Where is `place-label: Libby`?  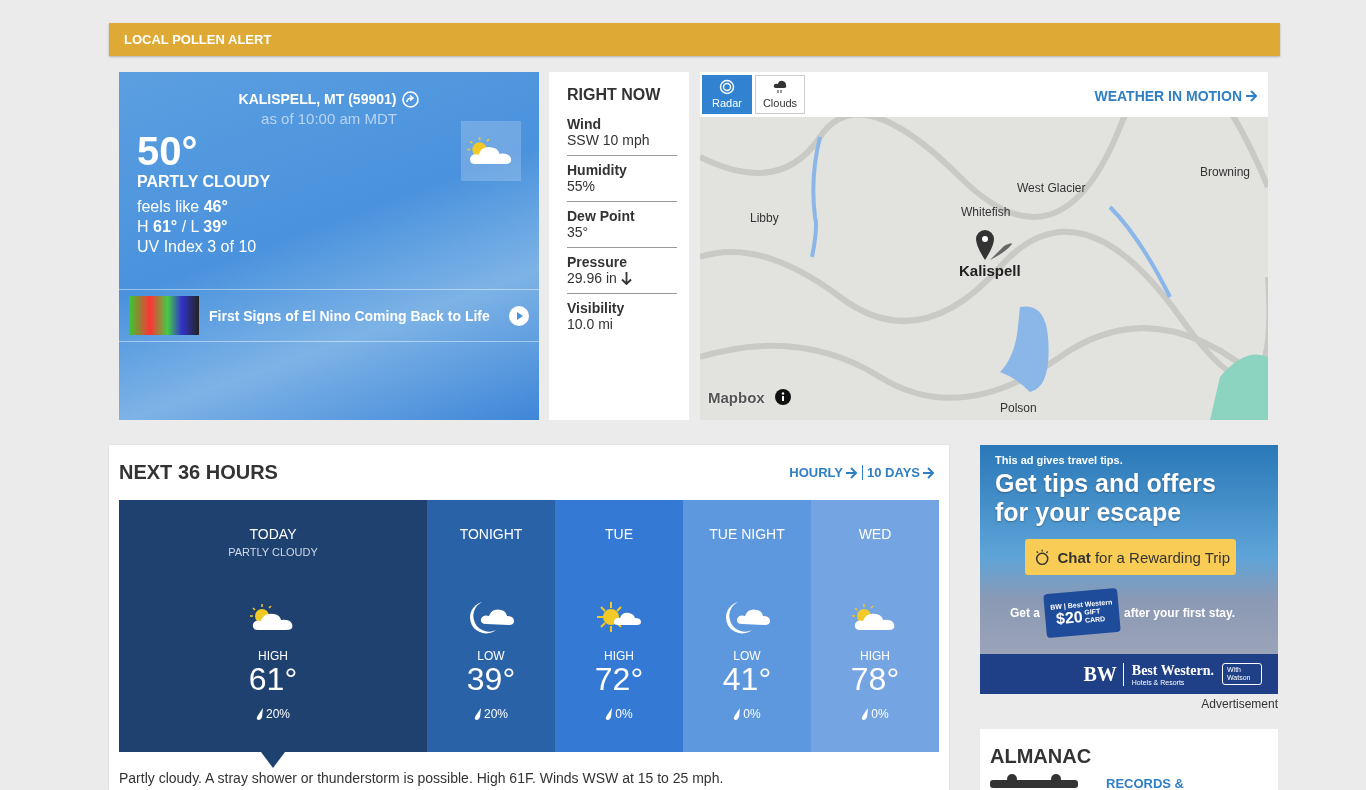
place-label: Libby is located at coordinates (764, 218).